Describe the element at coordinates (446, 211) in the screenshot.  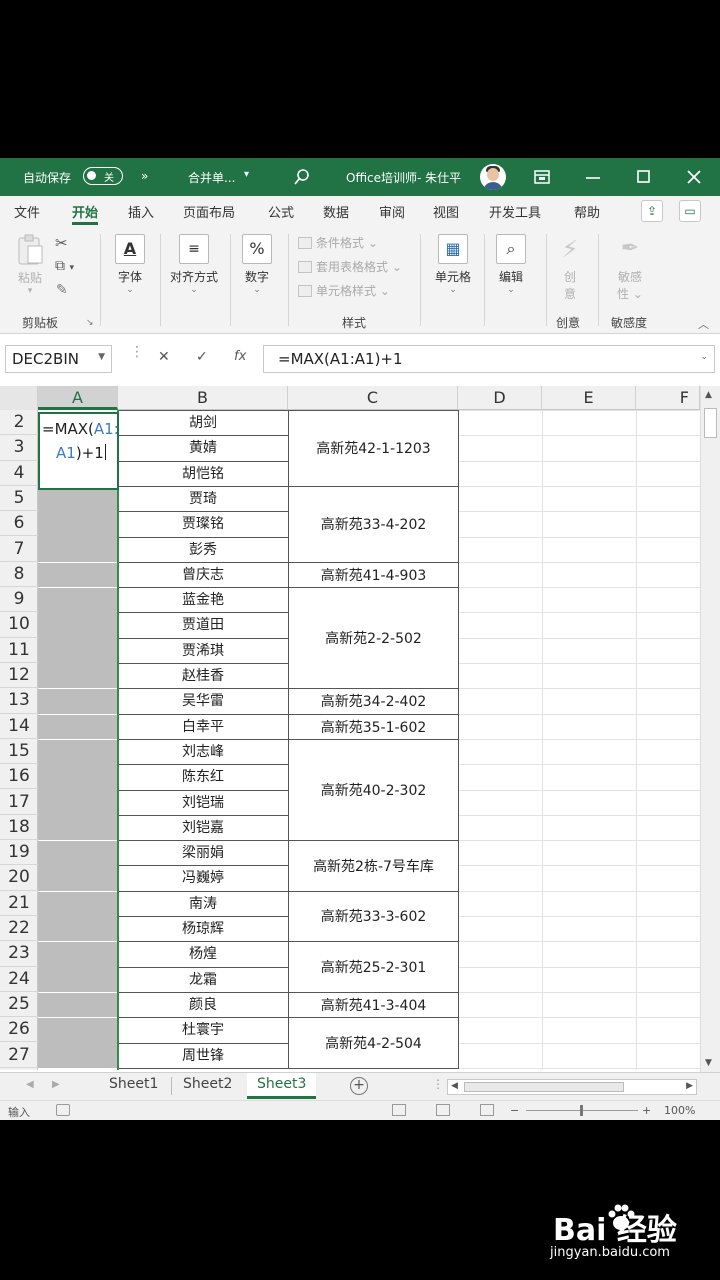
I see `tab-view: 视图` at that location.